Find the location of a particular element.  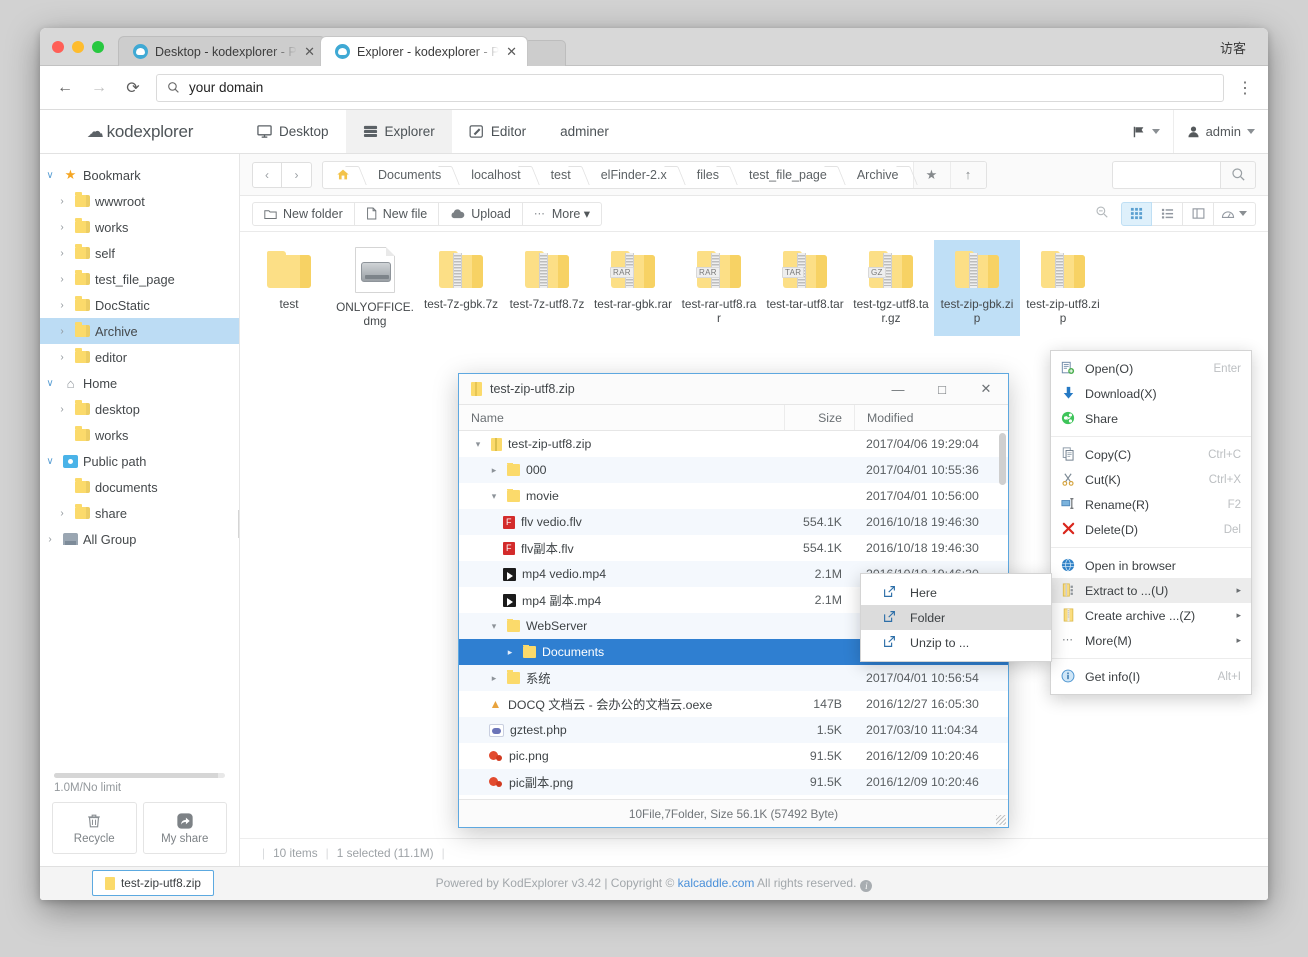

file-item-test-rar-gbk: RAR test-rar-gbk.rar is located at coordinates (633, 288).